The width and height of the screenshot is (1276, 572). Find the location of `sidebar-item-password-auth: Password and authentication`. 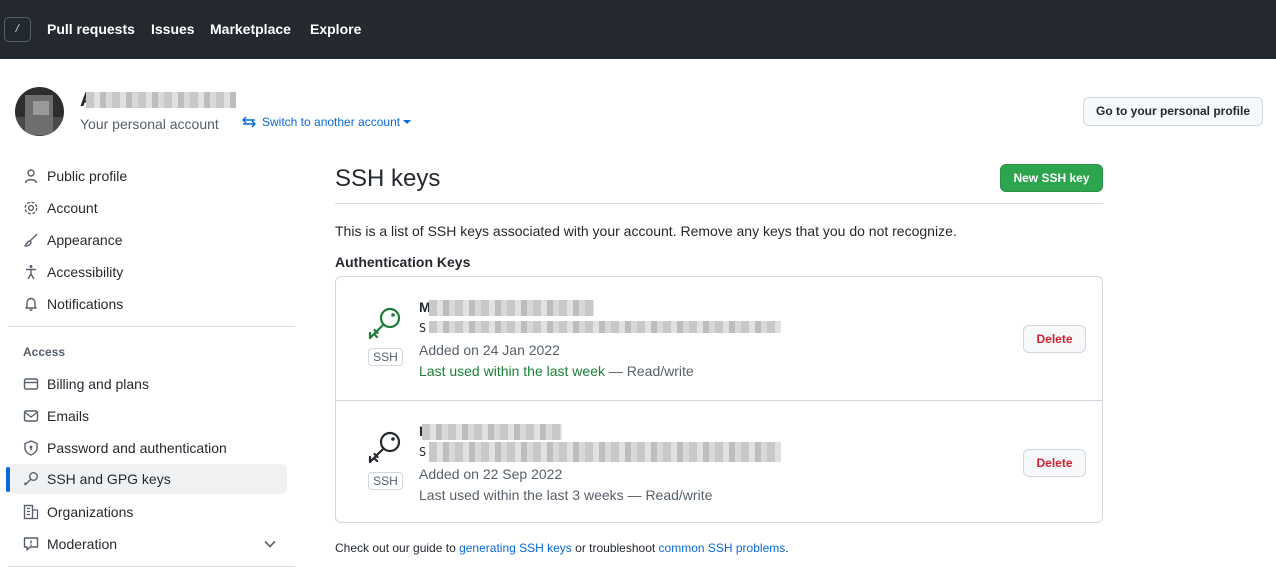

sidebar-item-password-auth: Password and authentication is located at coordinates (143, 448).